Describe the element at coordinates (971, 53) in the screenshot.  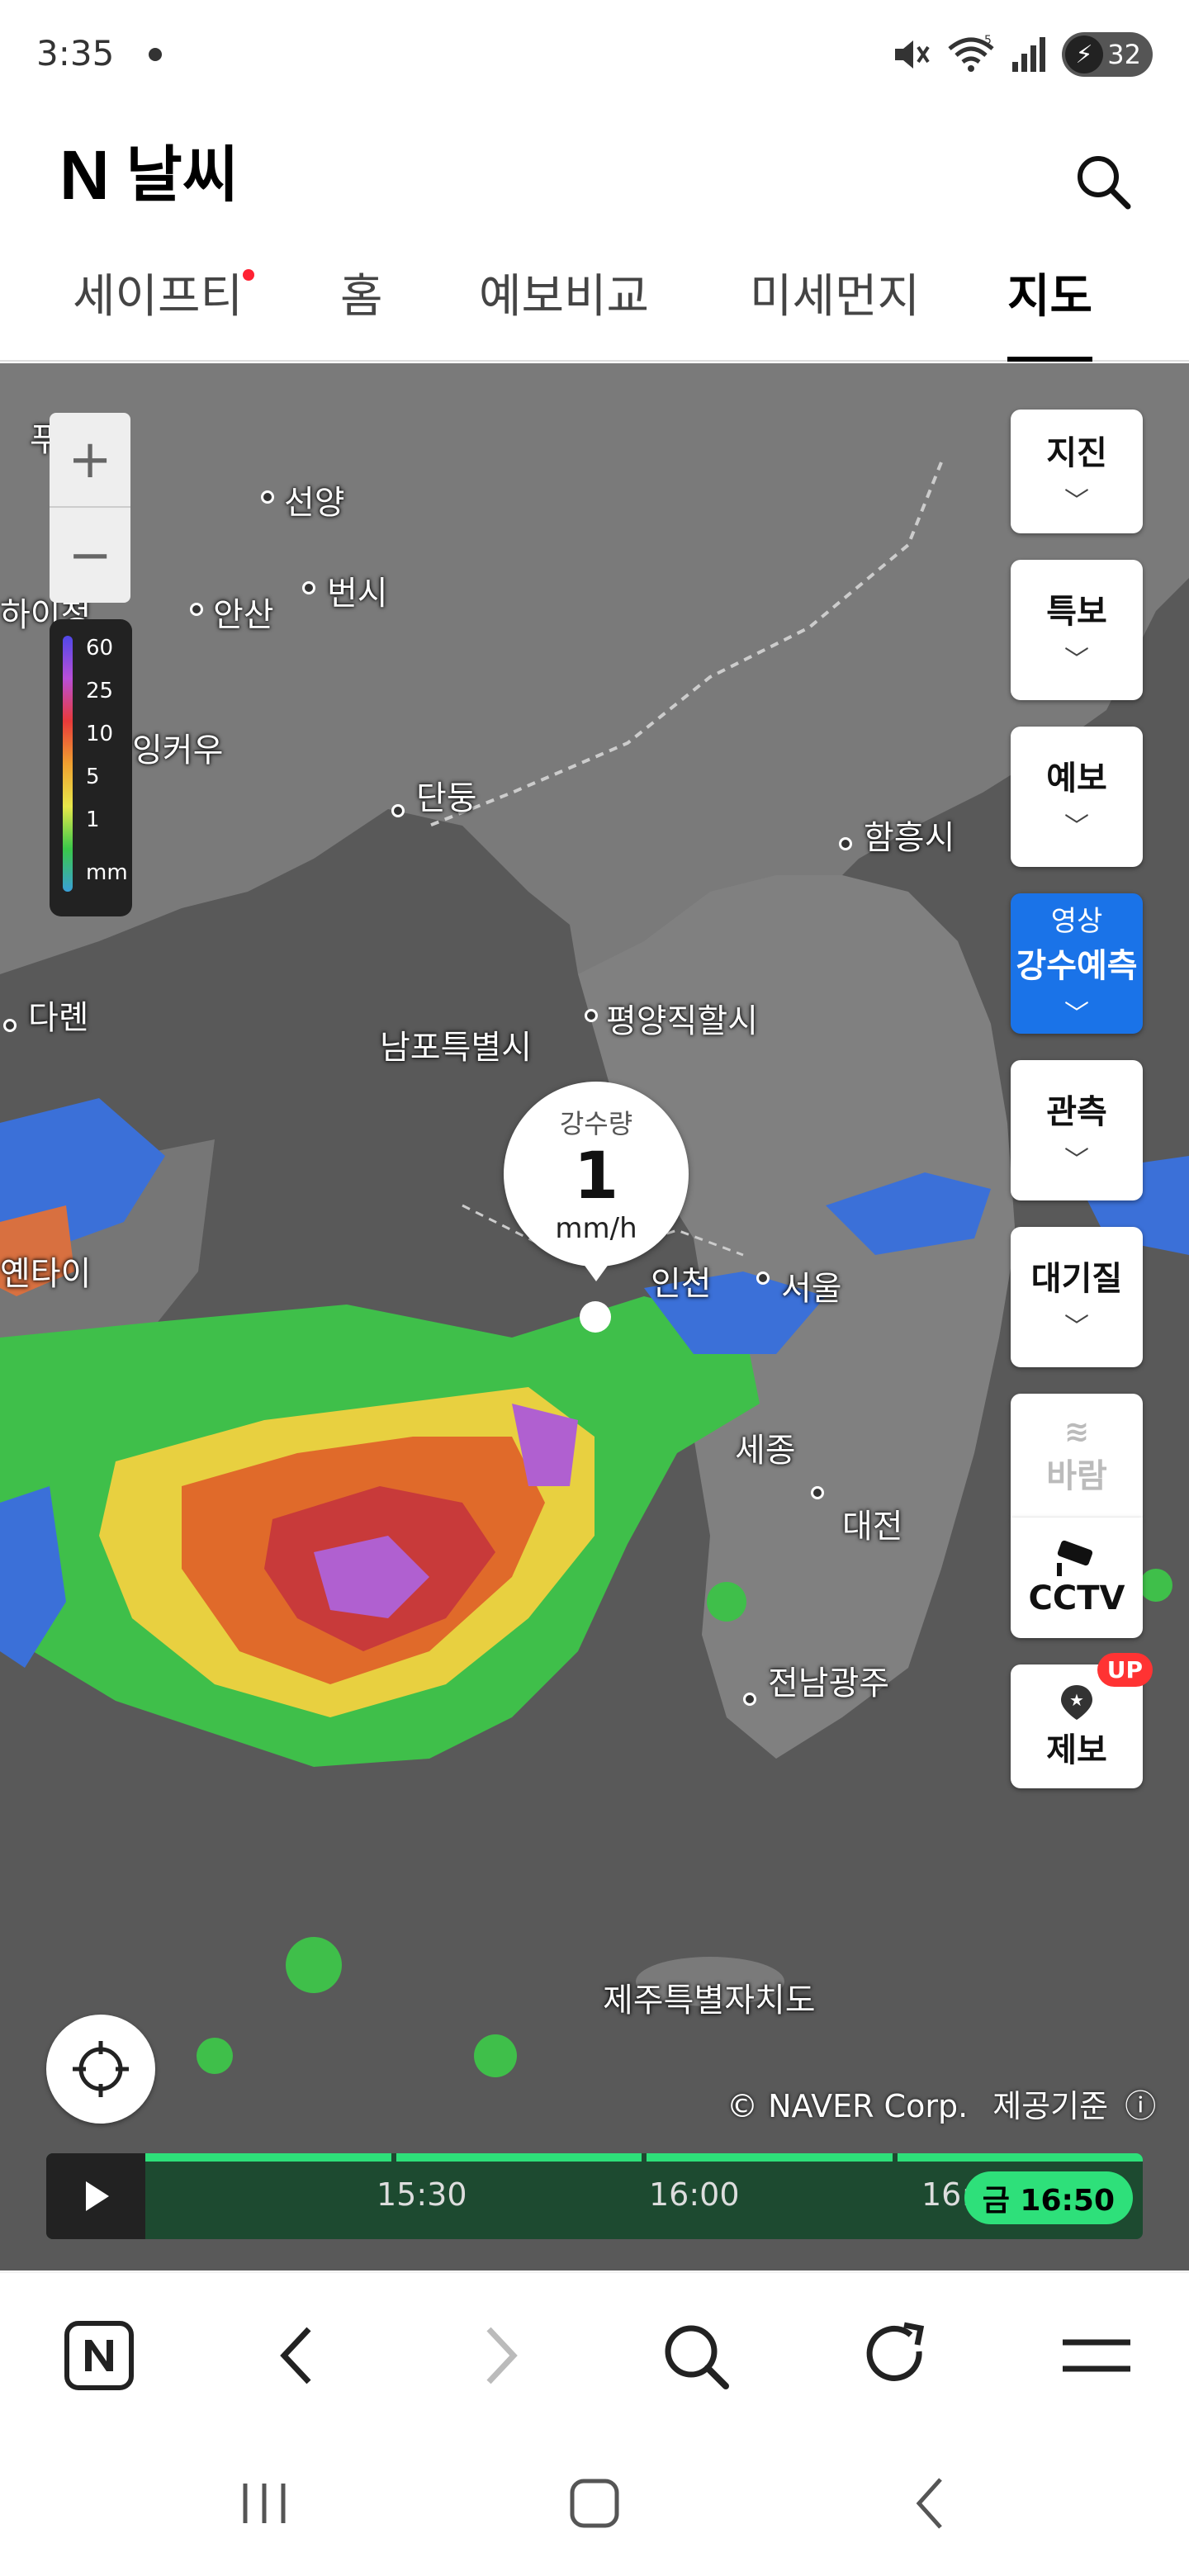
I see `wifi-icon: 5` at that location.